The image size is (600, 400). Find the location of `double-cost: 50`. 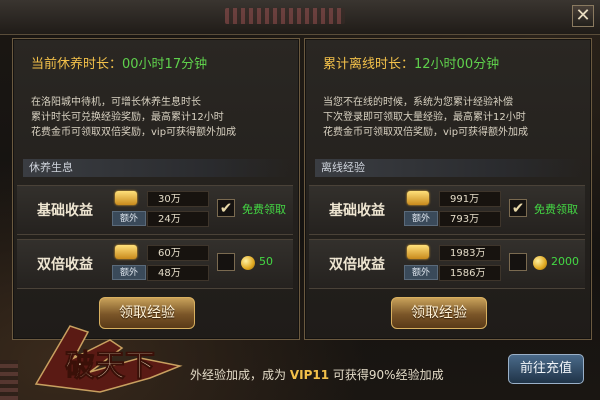

double-cost: 50 is located at coordinates (266, 261).